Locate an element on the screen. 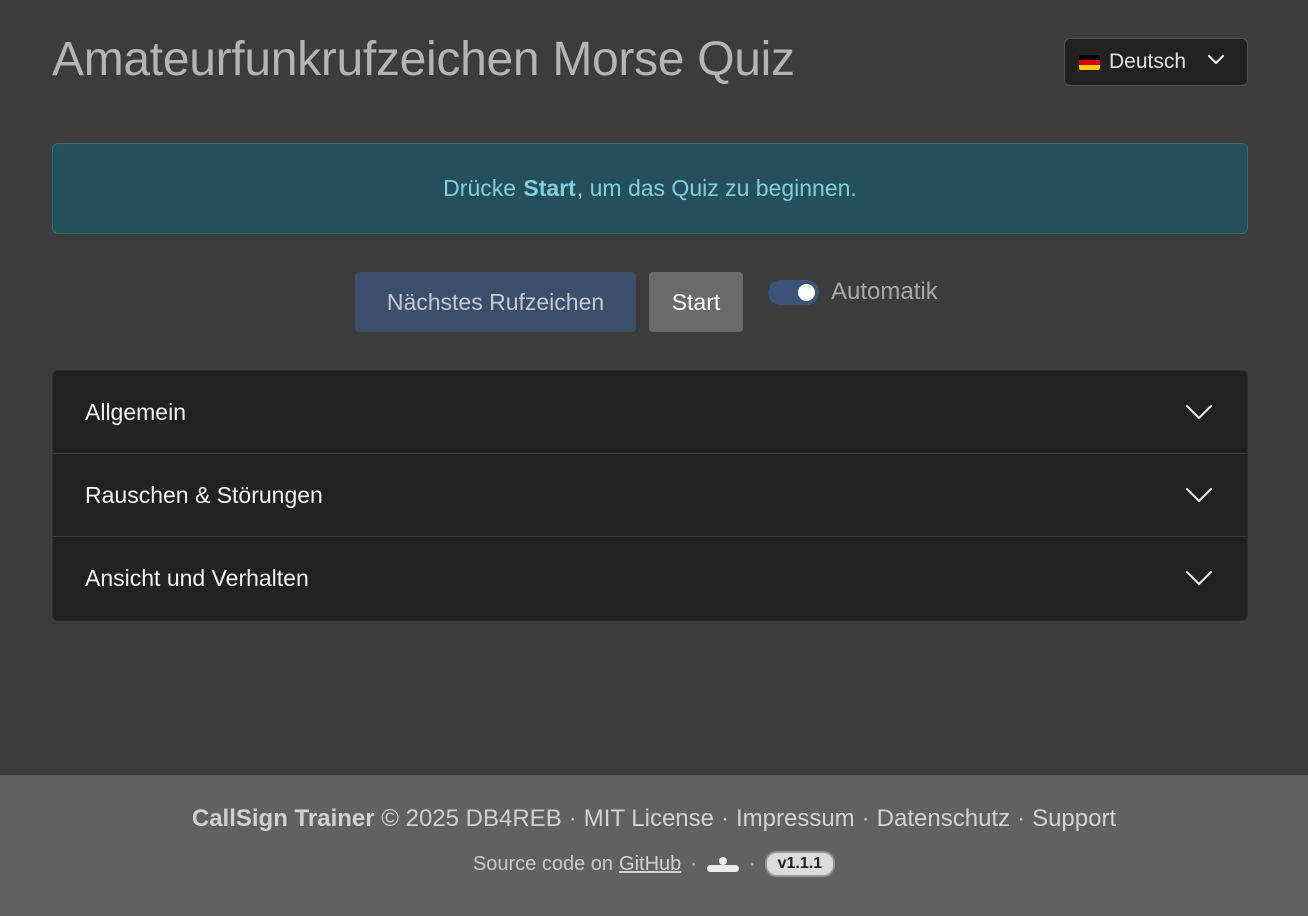 This screenshot has width=1308, height=916. footer-copyright: © 2025 DB4REB is located at coordinates (471, 818).